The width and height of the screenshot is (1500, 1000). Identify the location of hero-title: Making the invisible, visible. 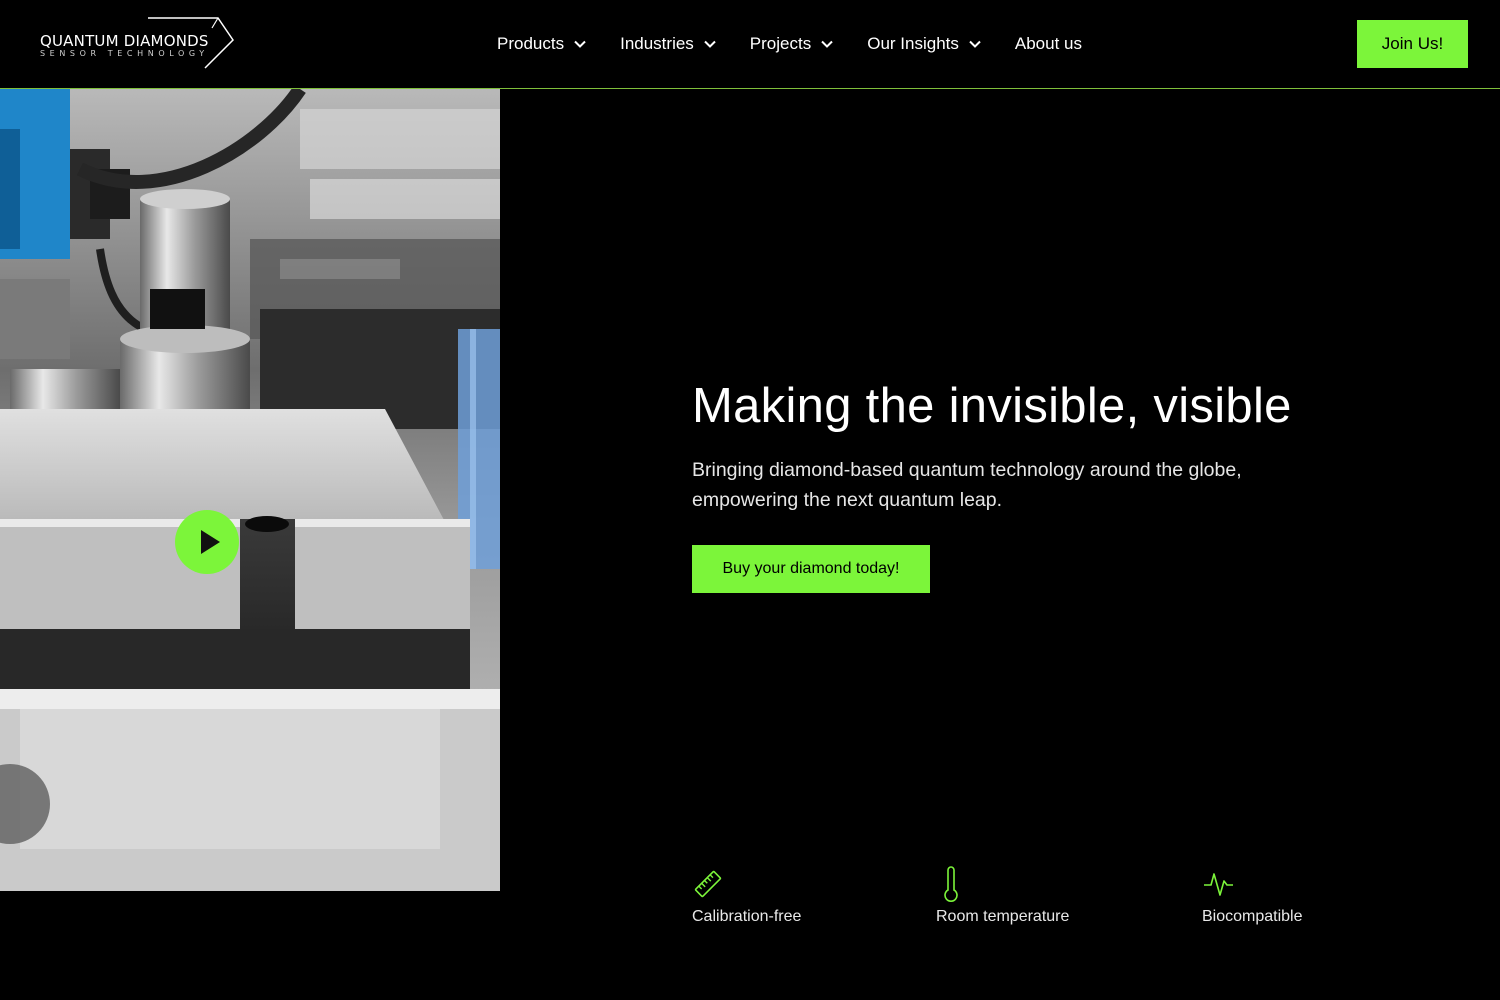
(992, 406).